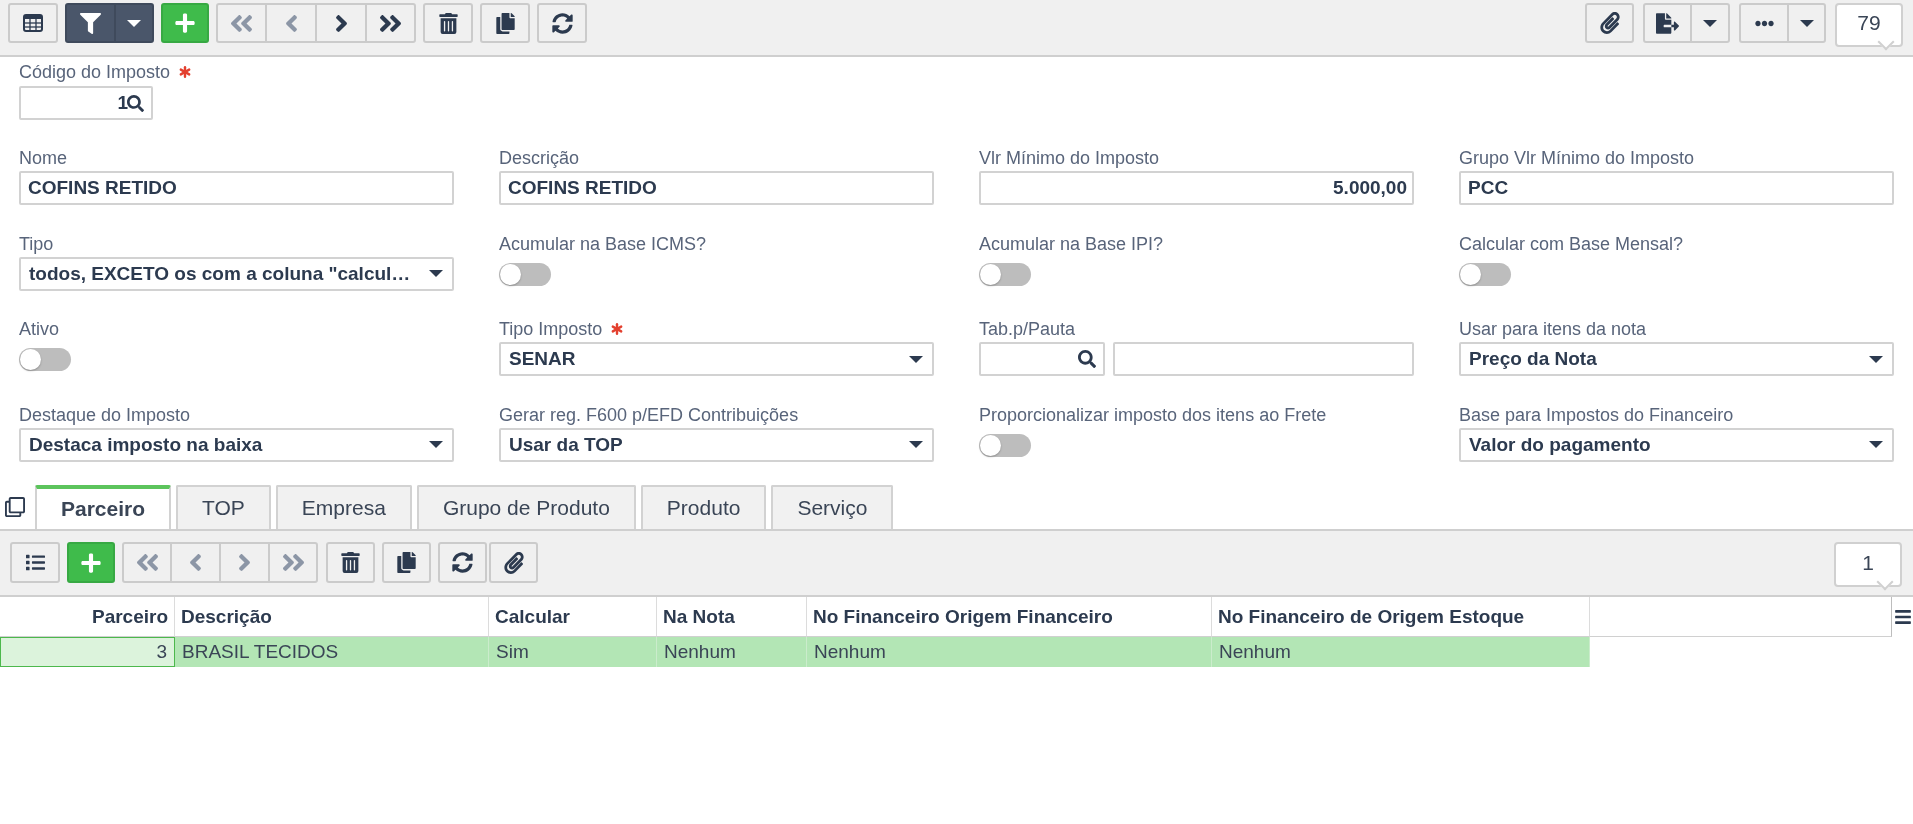 This screenshot has width=1913, height=824. What do you see at coordinates (1196, 188) in the screenshot?
I see `number-field: 5.000,00` at bounding box center [1196, 188].